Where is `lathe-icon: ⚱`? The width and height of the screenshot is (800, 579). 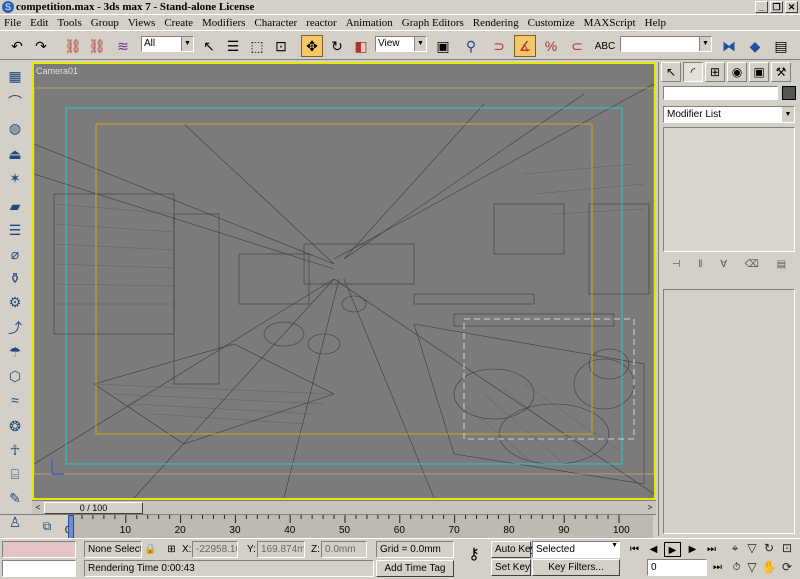
lathe-icon: ⚱ is located at coordinates (15, 278).